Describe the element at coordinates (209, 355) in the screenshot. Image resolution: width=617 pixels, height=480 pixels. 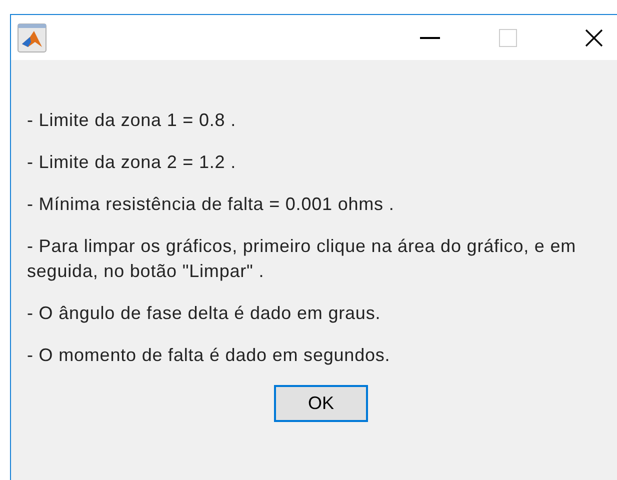
I see `message-text: - O momento de falta é dado em segundos.` at that location.